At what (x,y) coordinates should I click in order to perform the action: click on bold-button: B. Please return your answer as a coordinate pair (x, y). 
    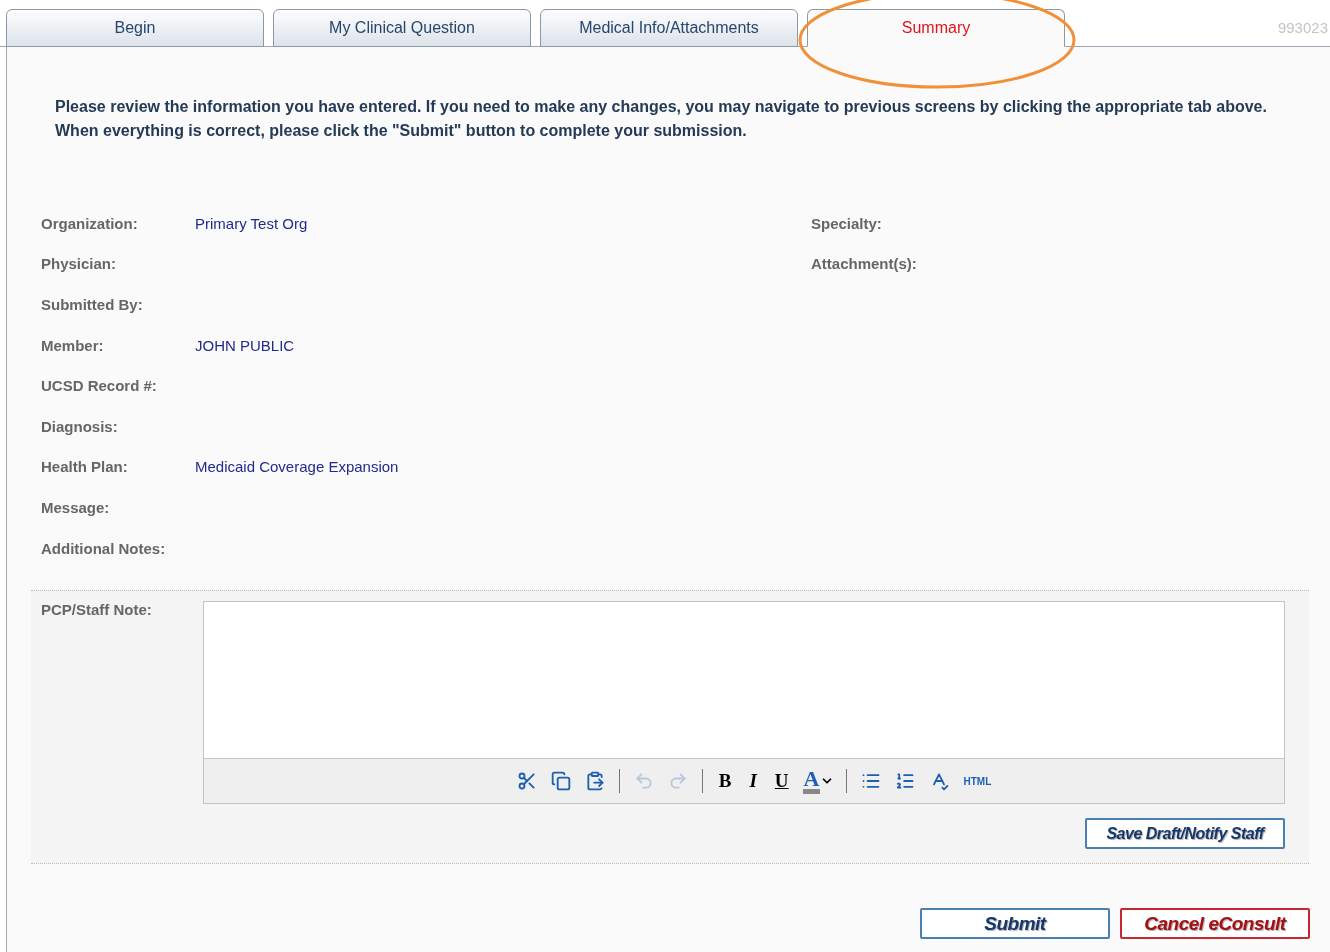
    Looking at the image, I should click on (725, 781).